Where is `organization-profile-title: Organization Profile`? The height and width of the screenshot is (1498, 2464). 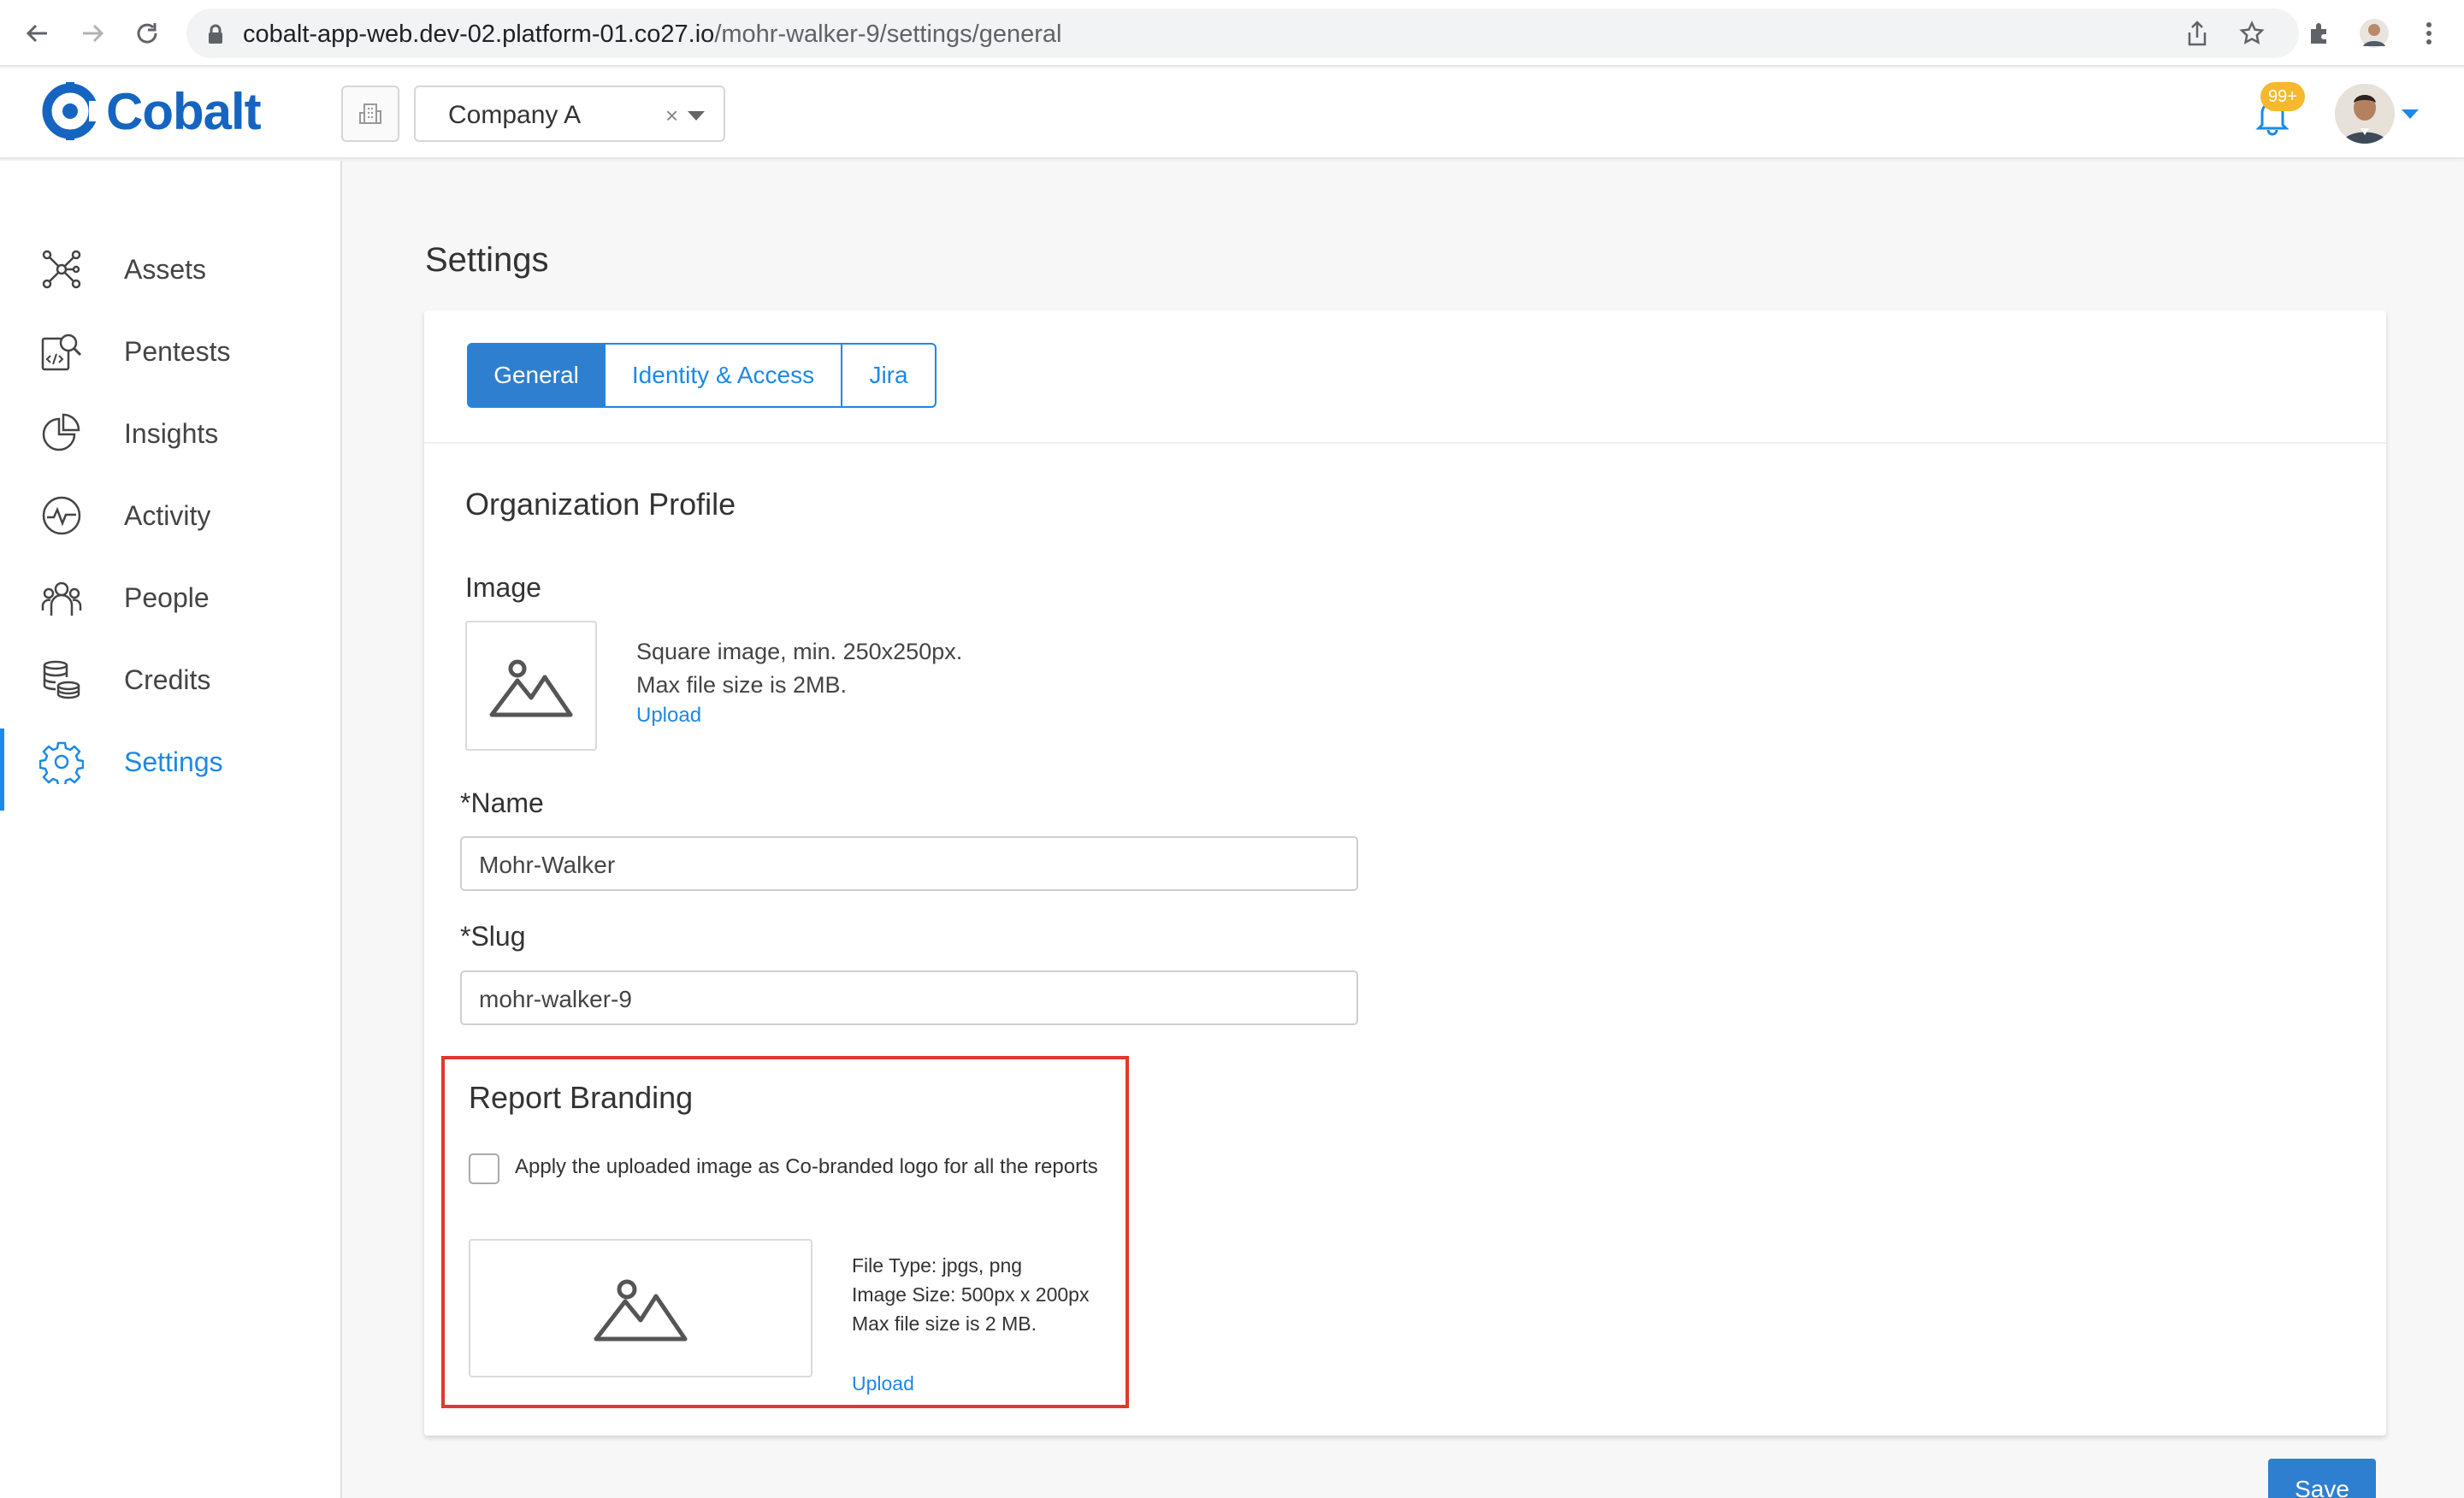
organization-profile-title: Organization Profile is located at coordinates (600, 505).